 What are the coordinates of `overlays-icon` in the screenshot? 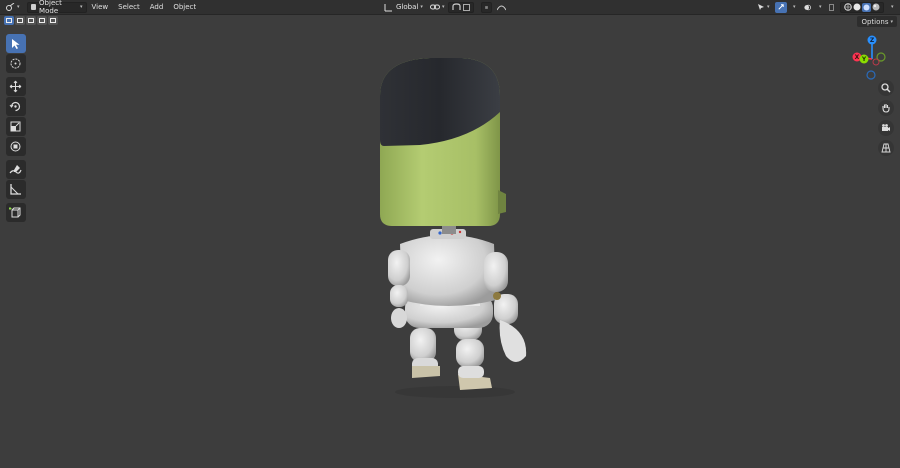 It's located at (807, 7).